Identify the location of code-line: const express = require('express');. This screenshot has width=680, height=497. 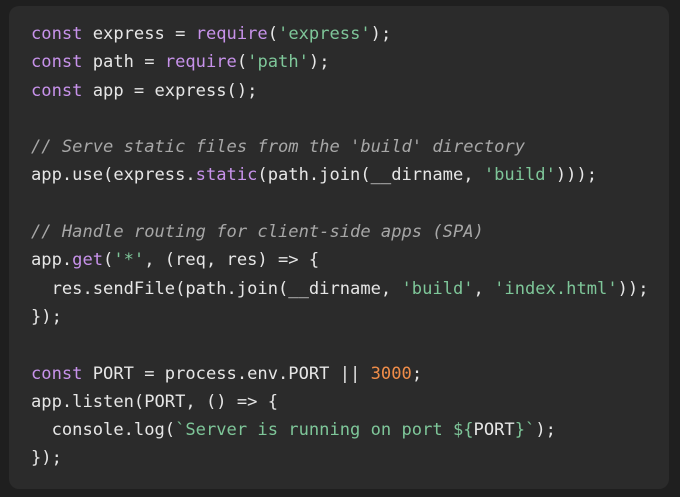
(340, 34).